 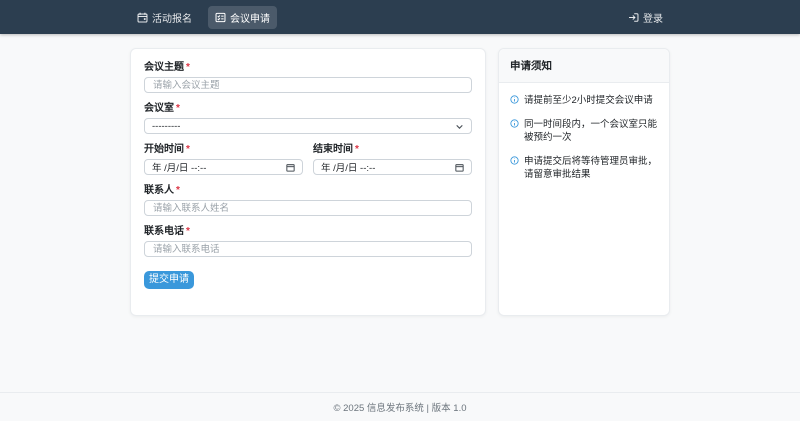 What do you see at coordinates (223, 167) in the screenshot?
I see `start-time-input: 年 /月/日 --:--` at bounding box center [223, 167].